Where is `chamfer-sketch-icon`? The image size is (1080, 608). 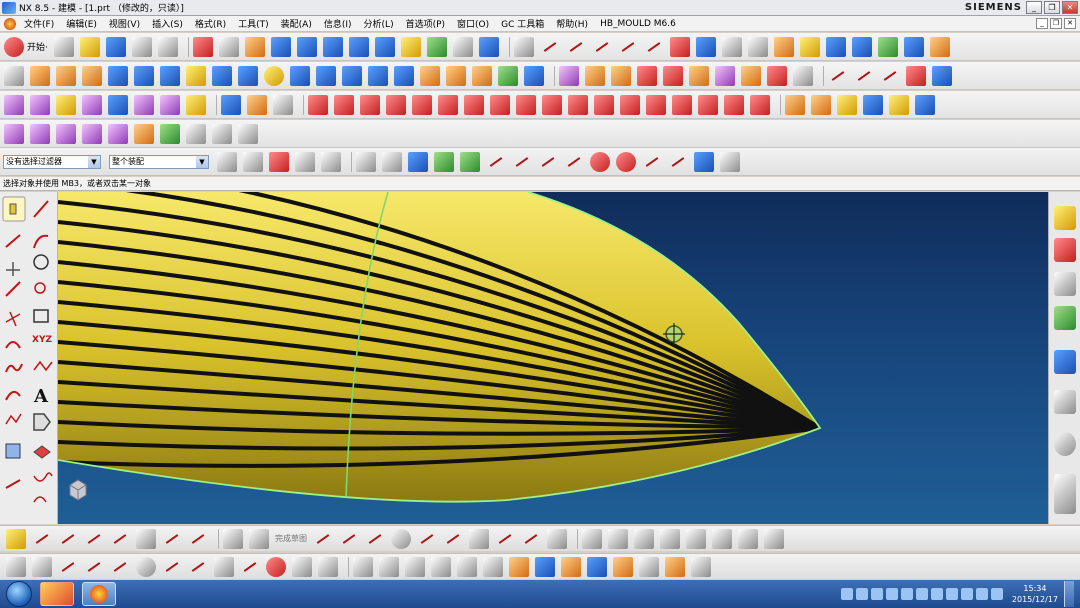 chamfer-sketch-icon is located at coordinates (453, 539).